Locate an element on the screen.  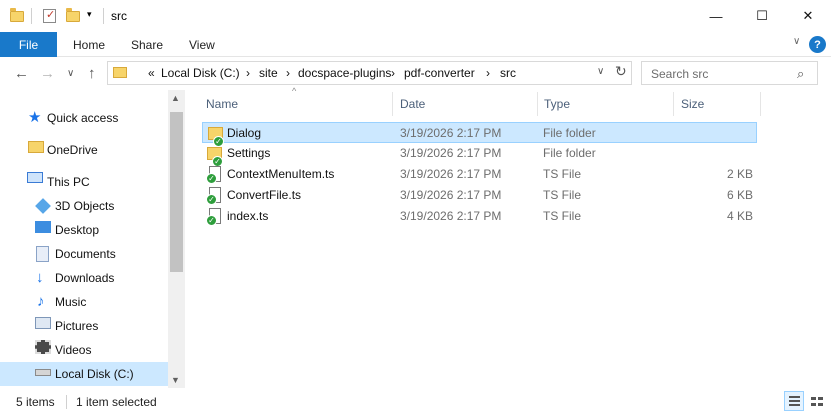
breadcrumb-src: src is located at coordinates (508, 73).